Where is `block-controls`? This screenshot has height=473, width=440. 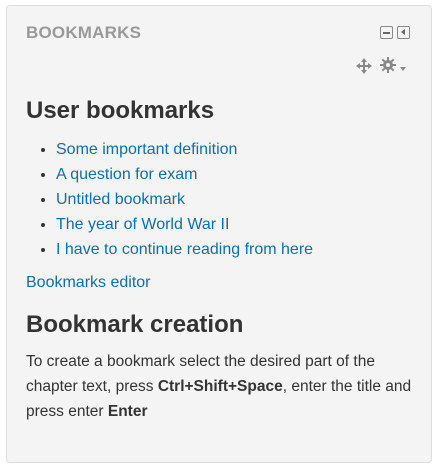 block-controls is located at coordinates (395, 32).